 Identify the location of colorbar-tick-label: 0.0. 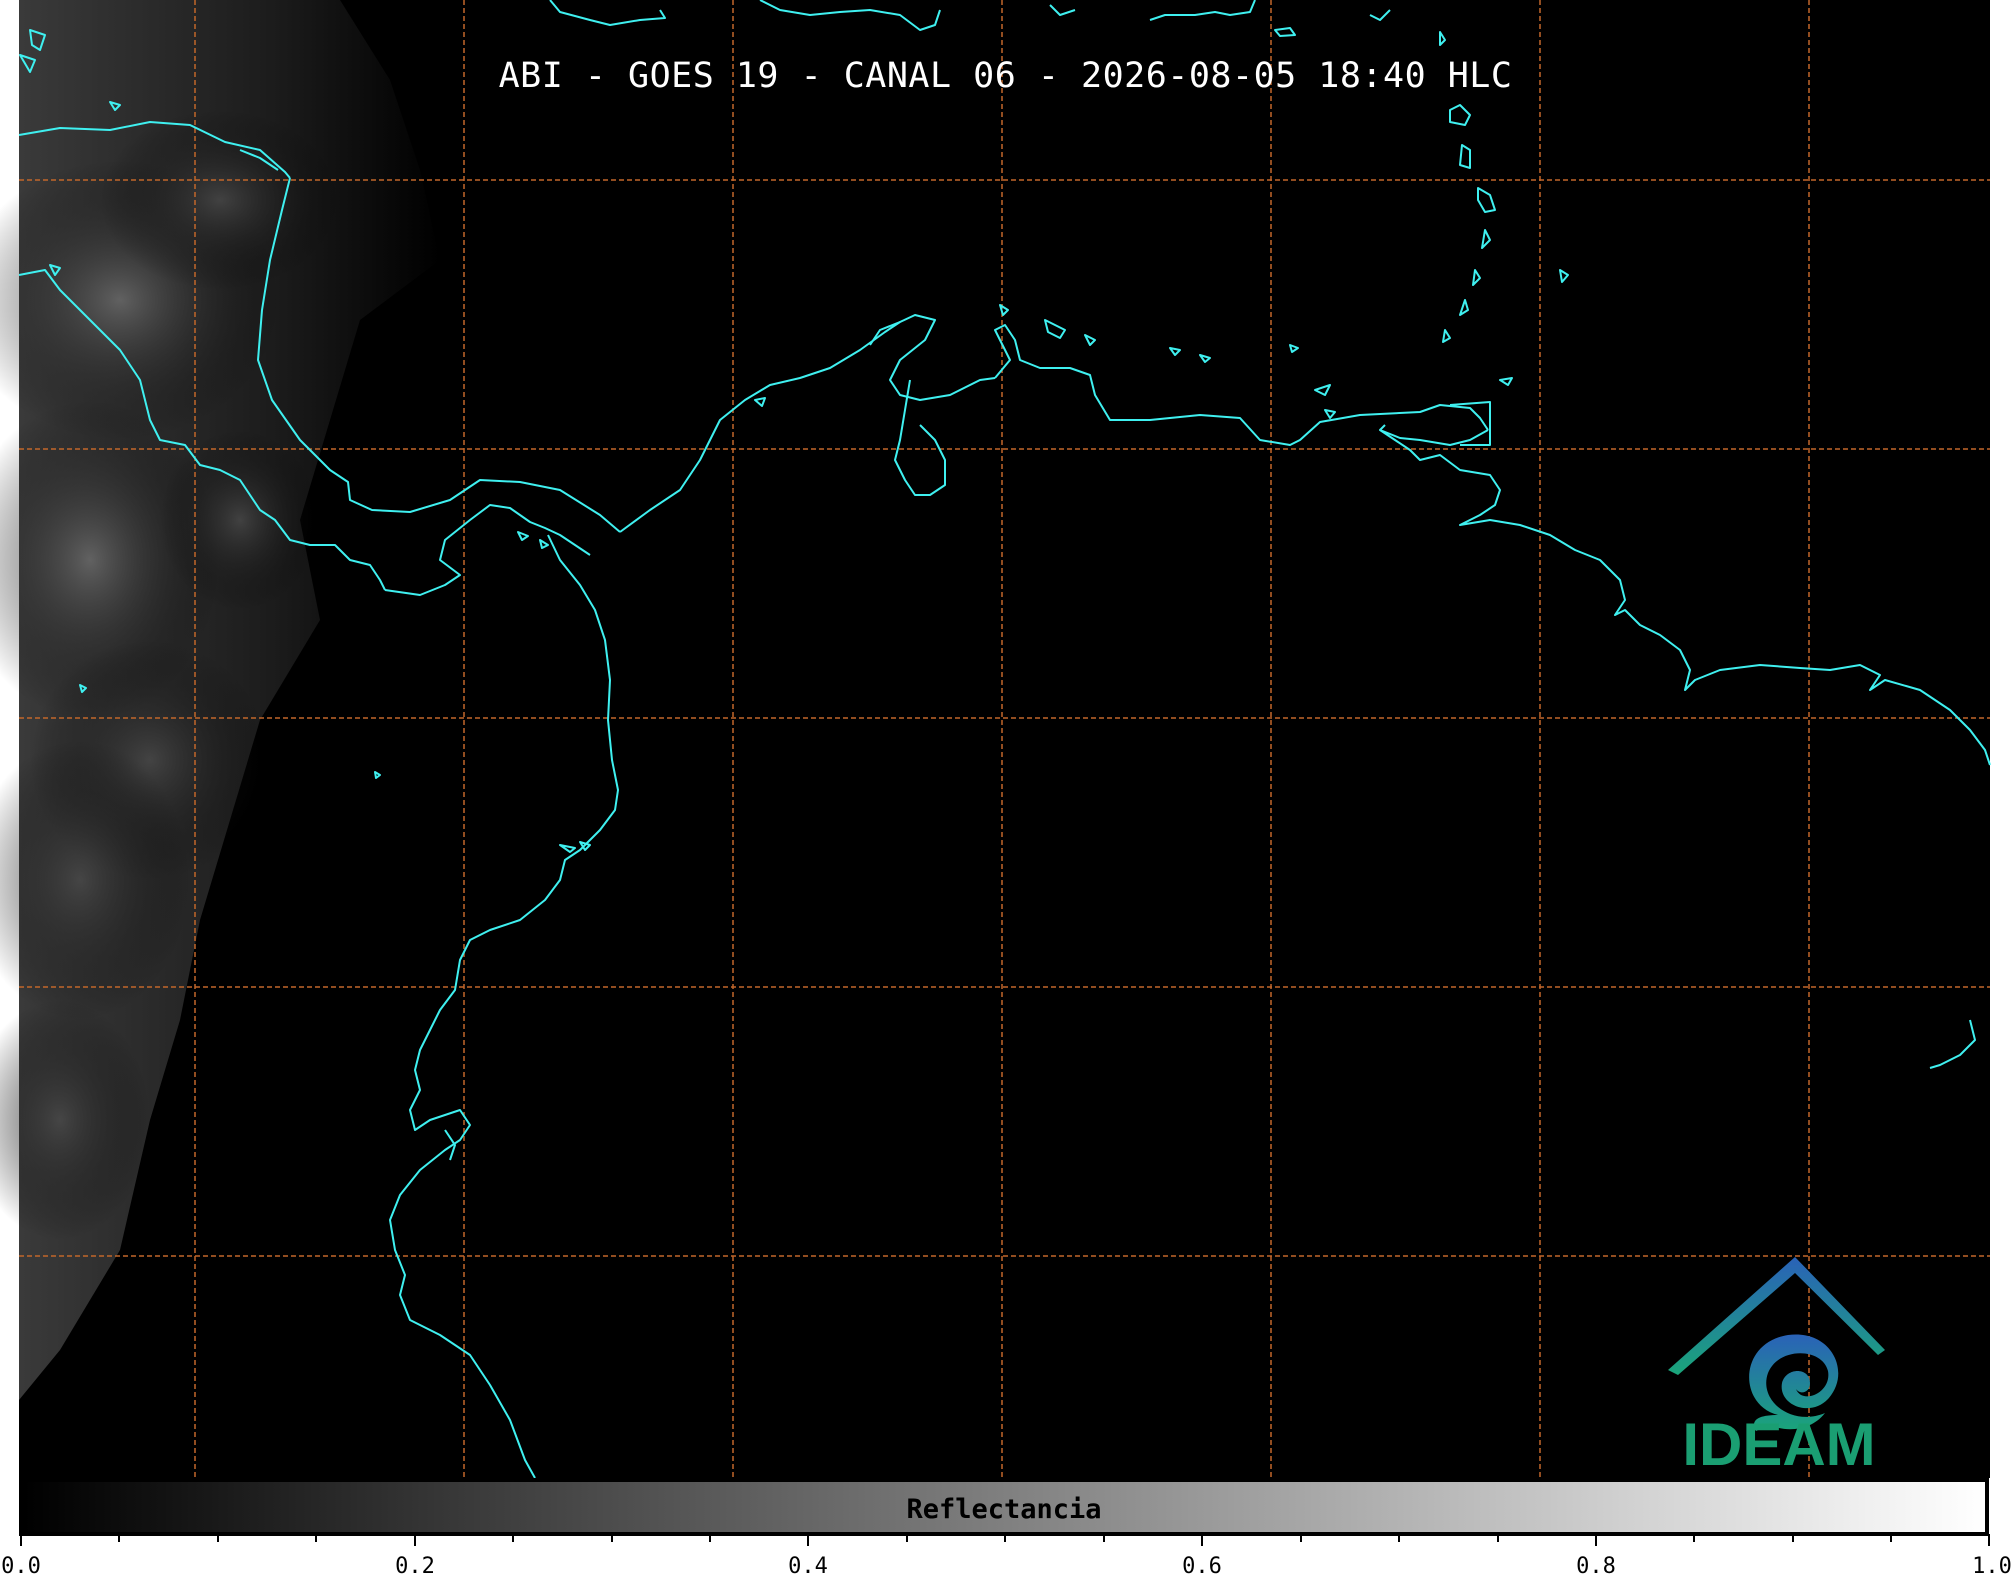
(21, 1566).